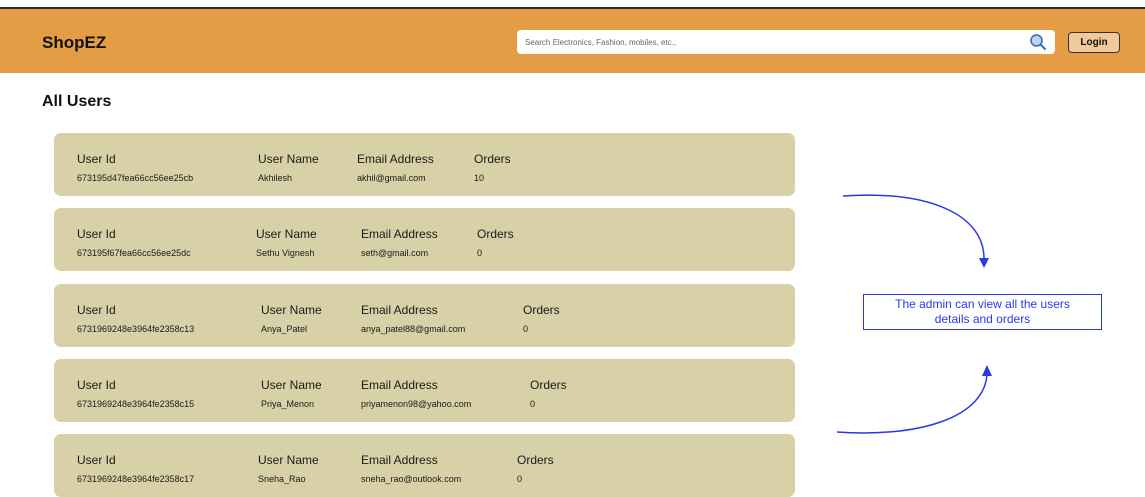  I want to click on arrow-bottom-head, so click(987, 370).